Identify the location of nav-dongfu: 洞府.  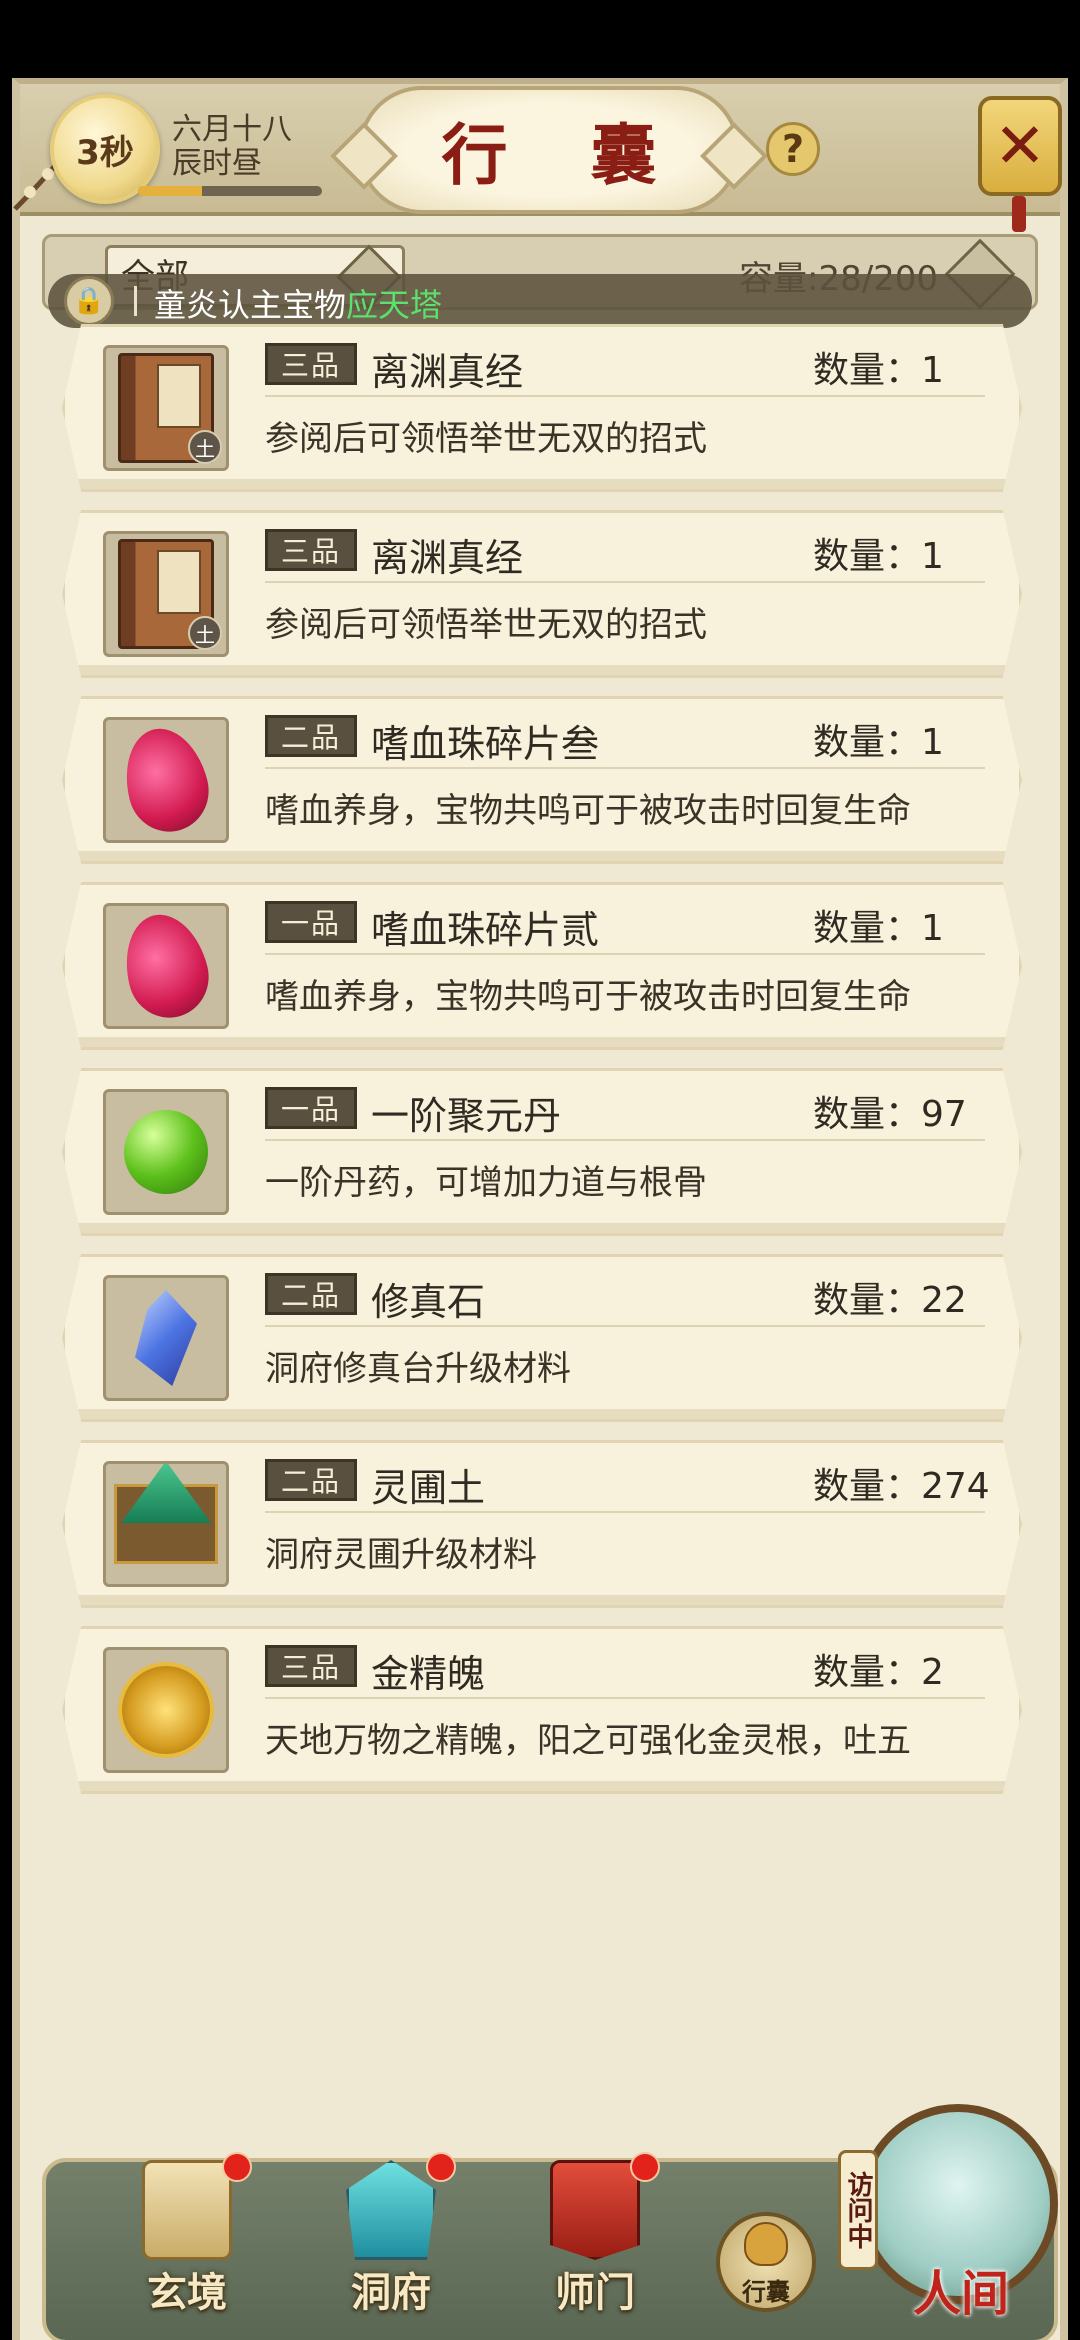
(391, 2241).